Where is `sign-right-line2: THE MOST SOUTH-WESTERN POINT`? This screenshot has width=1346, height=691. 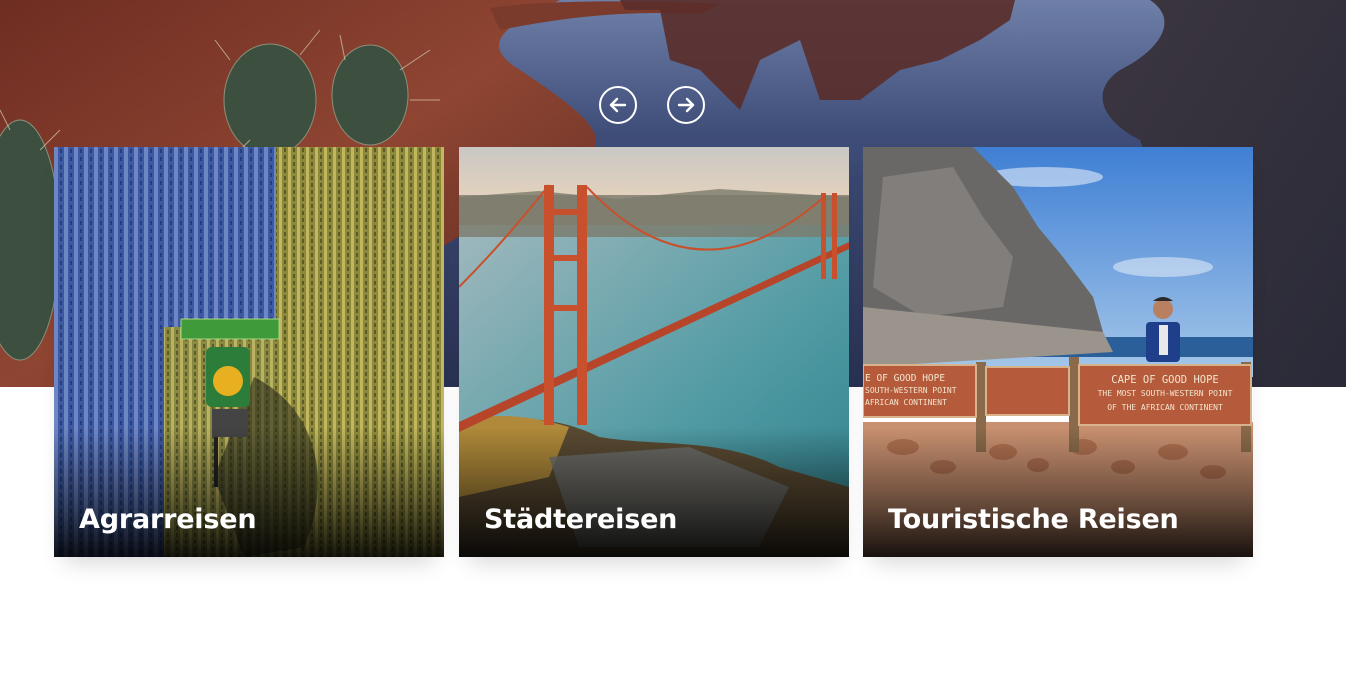 sign-right-line2: THE MOST SOUTH-WESTERN POINT is located at coordinates (1165, 393).